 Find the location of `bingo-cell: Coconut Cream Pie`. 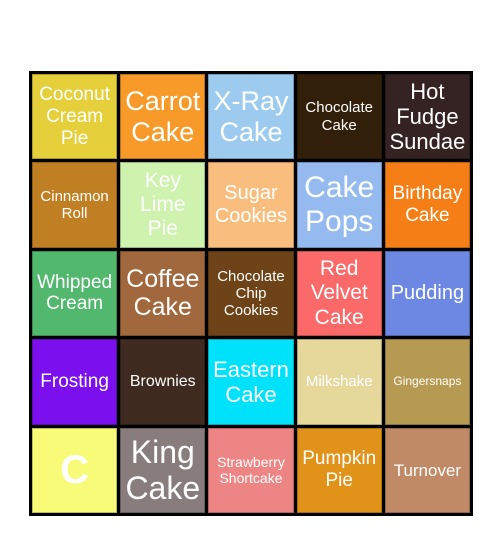

bingo-cell: Coconut Cream Pie is located at coordinates (75, 117).